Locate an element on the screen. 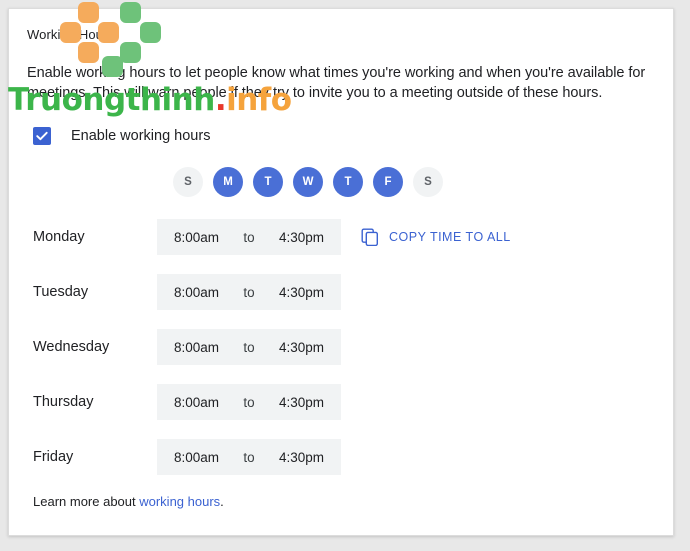 The height and width of the screenshot is (551, 690). learn-more-suffix: . is located at coordinates (222, 501).